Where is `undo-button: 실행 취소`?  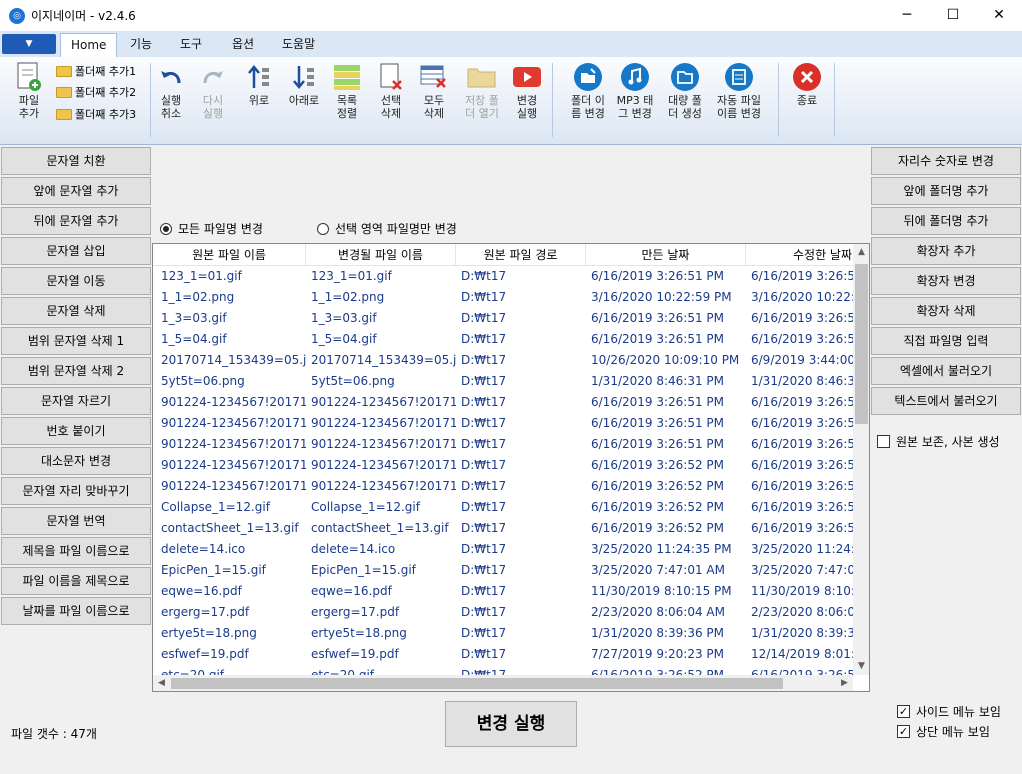 undo-button: 실행 취소 is located at coordinates (171, 101).